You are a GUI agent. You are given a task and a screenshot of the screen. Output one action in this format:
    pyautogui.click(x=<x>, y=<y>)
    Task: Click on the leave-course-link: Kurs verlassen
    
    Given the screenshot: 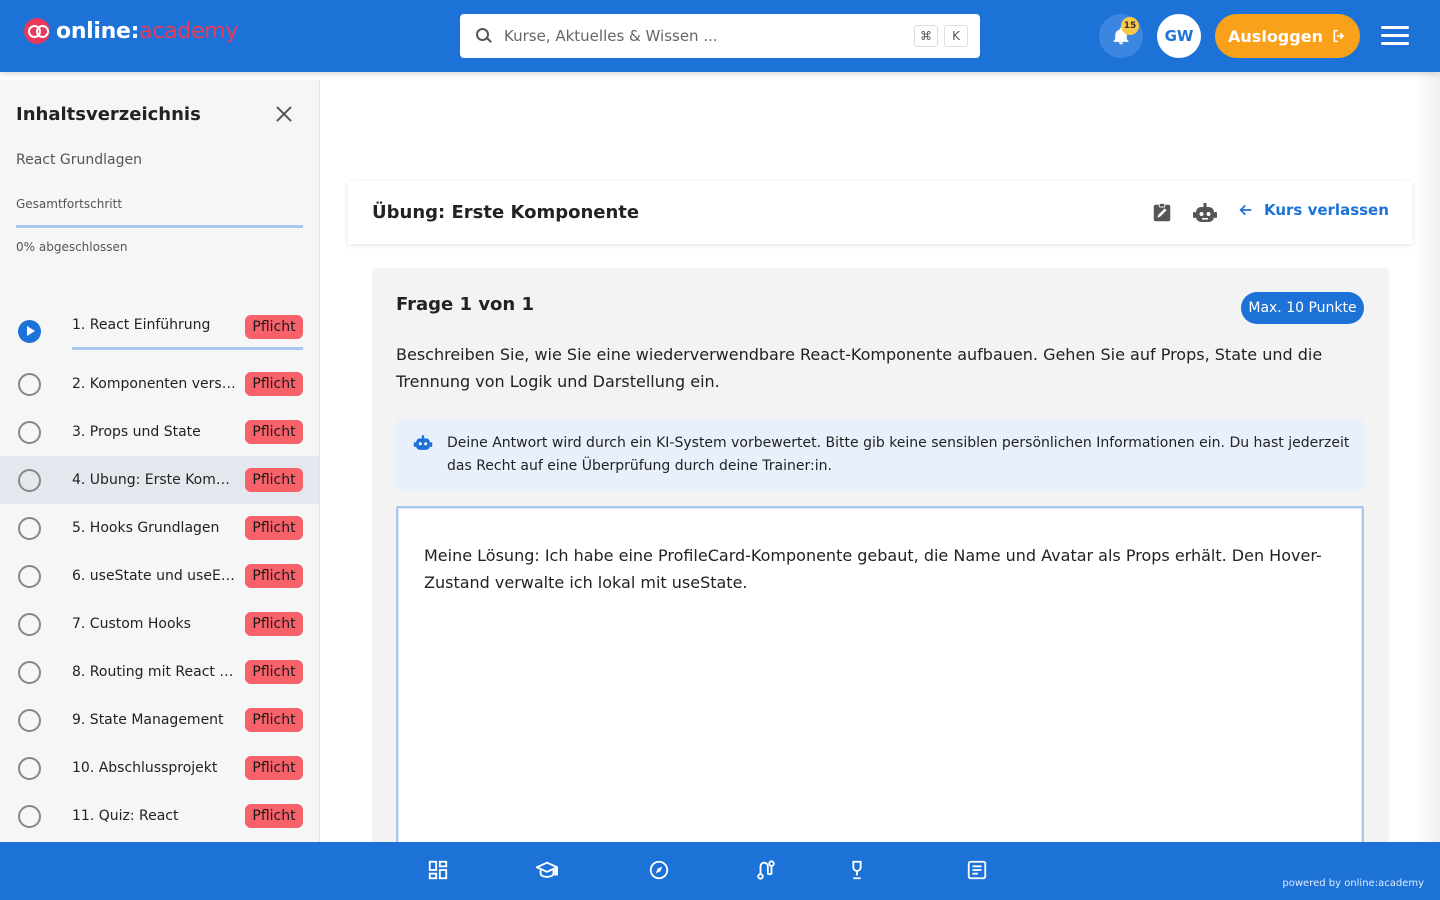 What is the action you would take?
    pyautogui.click(x=1313, y=210)
    